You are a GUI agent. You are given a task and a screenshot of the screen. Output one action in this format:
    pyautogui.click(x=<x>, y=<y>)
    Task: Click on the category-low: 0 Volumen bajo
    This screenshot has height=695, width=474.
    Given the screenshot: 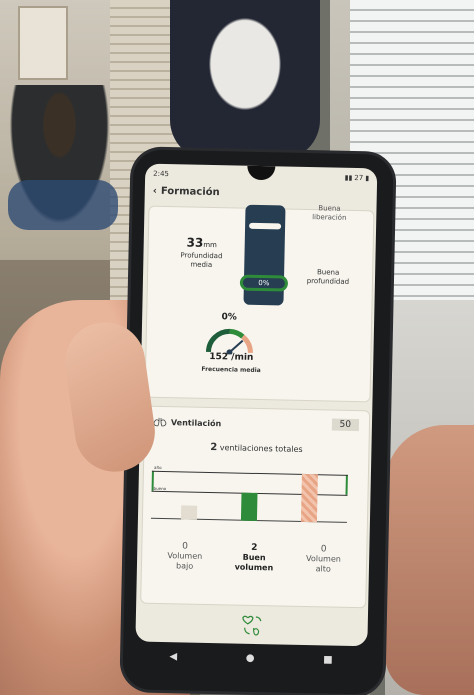 What is the action you would take?
    pyautogui.click(x=185, y=556)
    